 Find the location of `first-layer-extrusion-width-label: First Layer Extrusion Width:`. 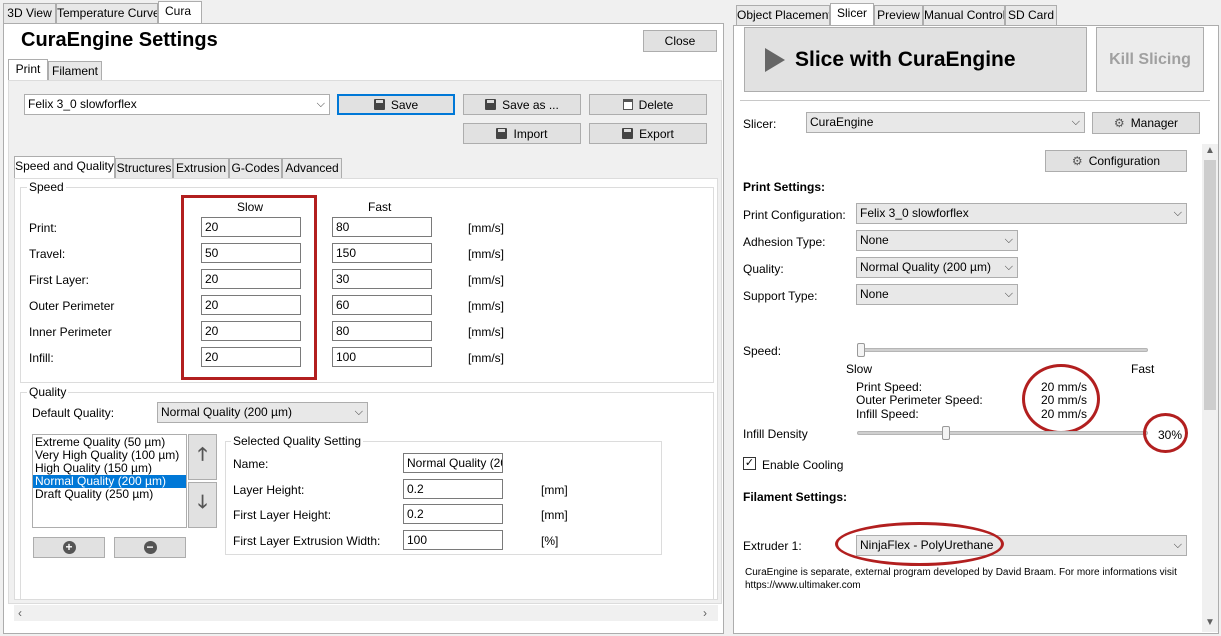

first-layer-extrusion-width-label: First Layer Extrusion Width: is located at coordinates (307, 541).